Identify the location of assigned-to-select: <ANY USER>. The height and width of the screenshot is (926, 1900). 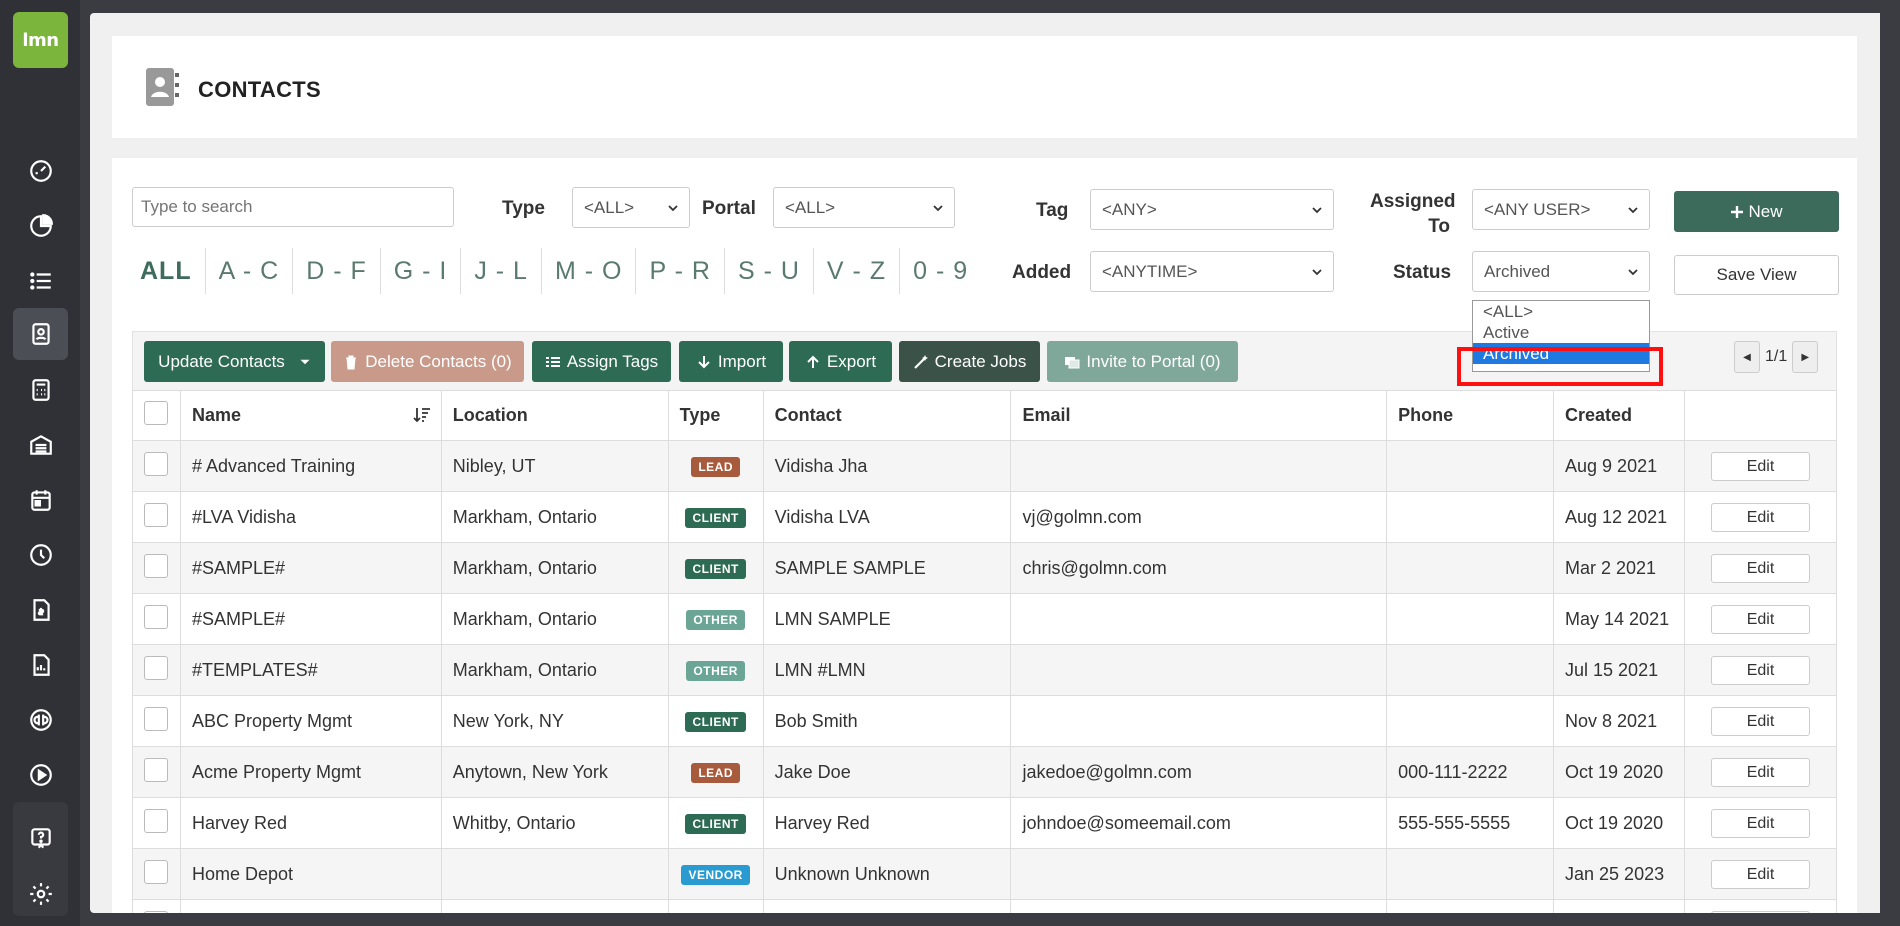
(1561, 209).